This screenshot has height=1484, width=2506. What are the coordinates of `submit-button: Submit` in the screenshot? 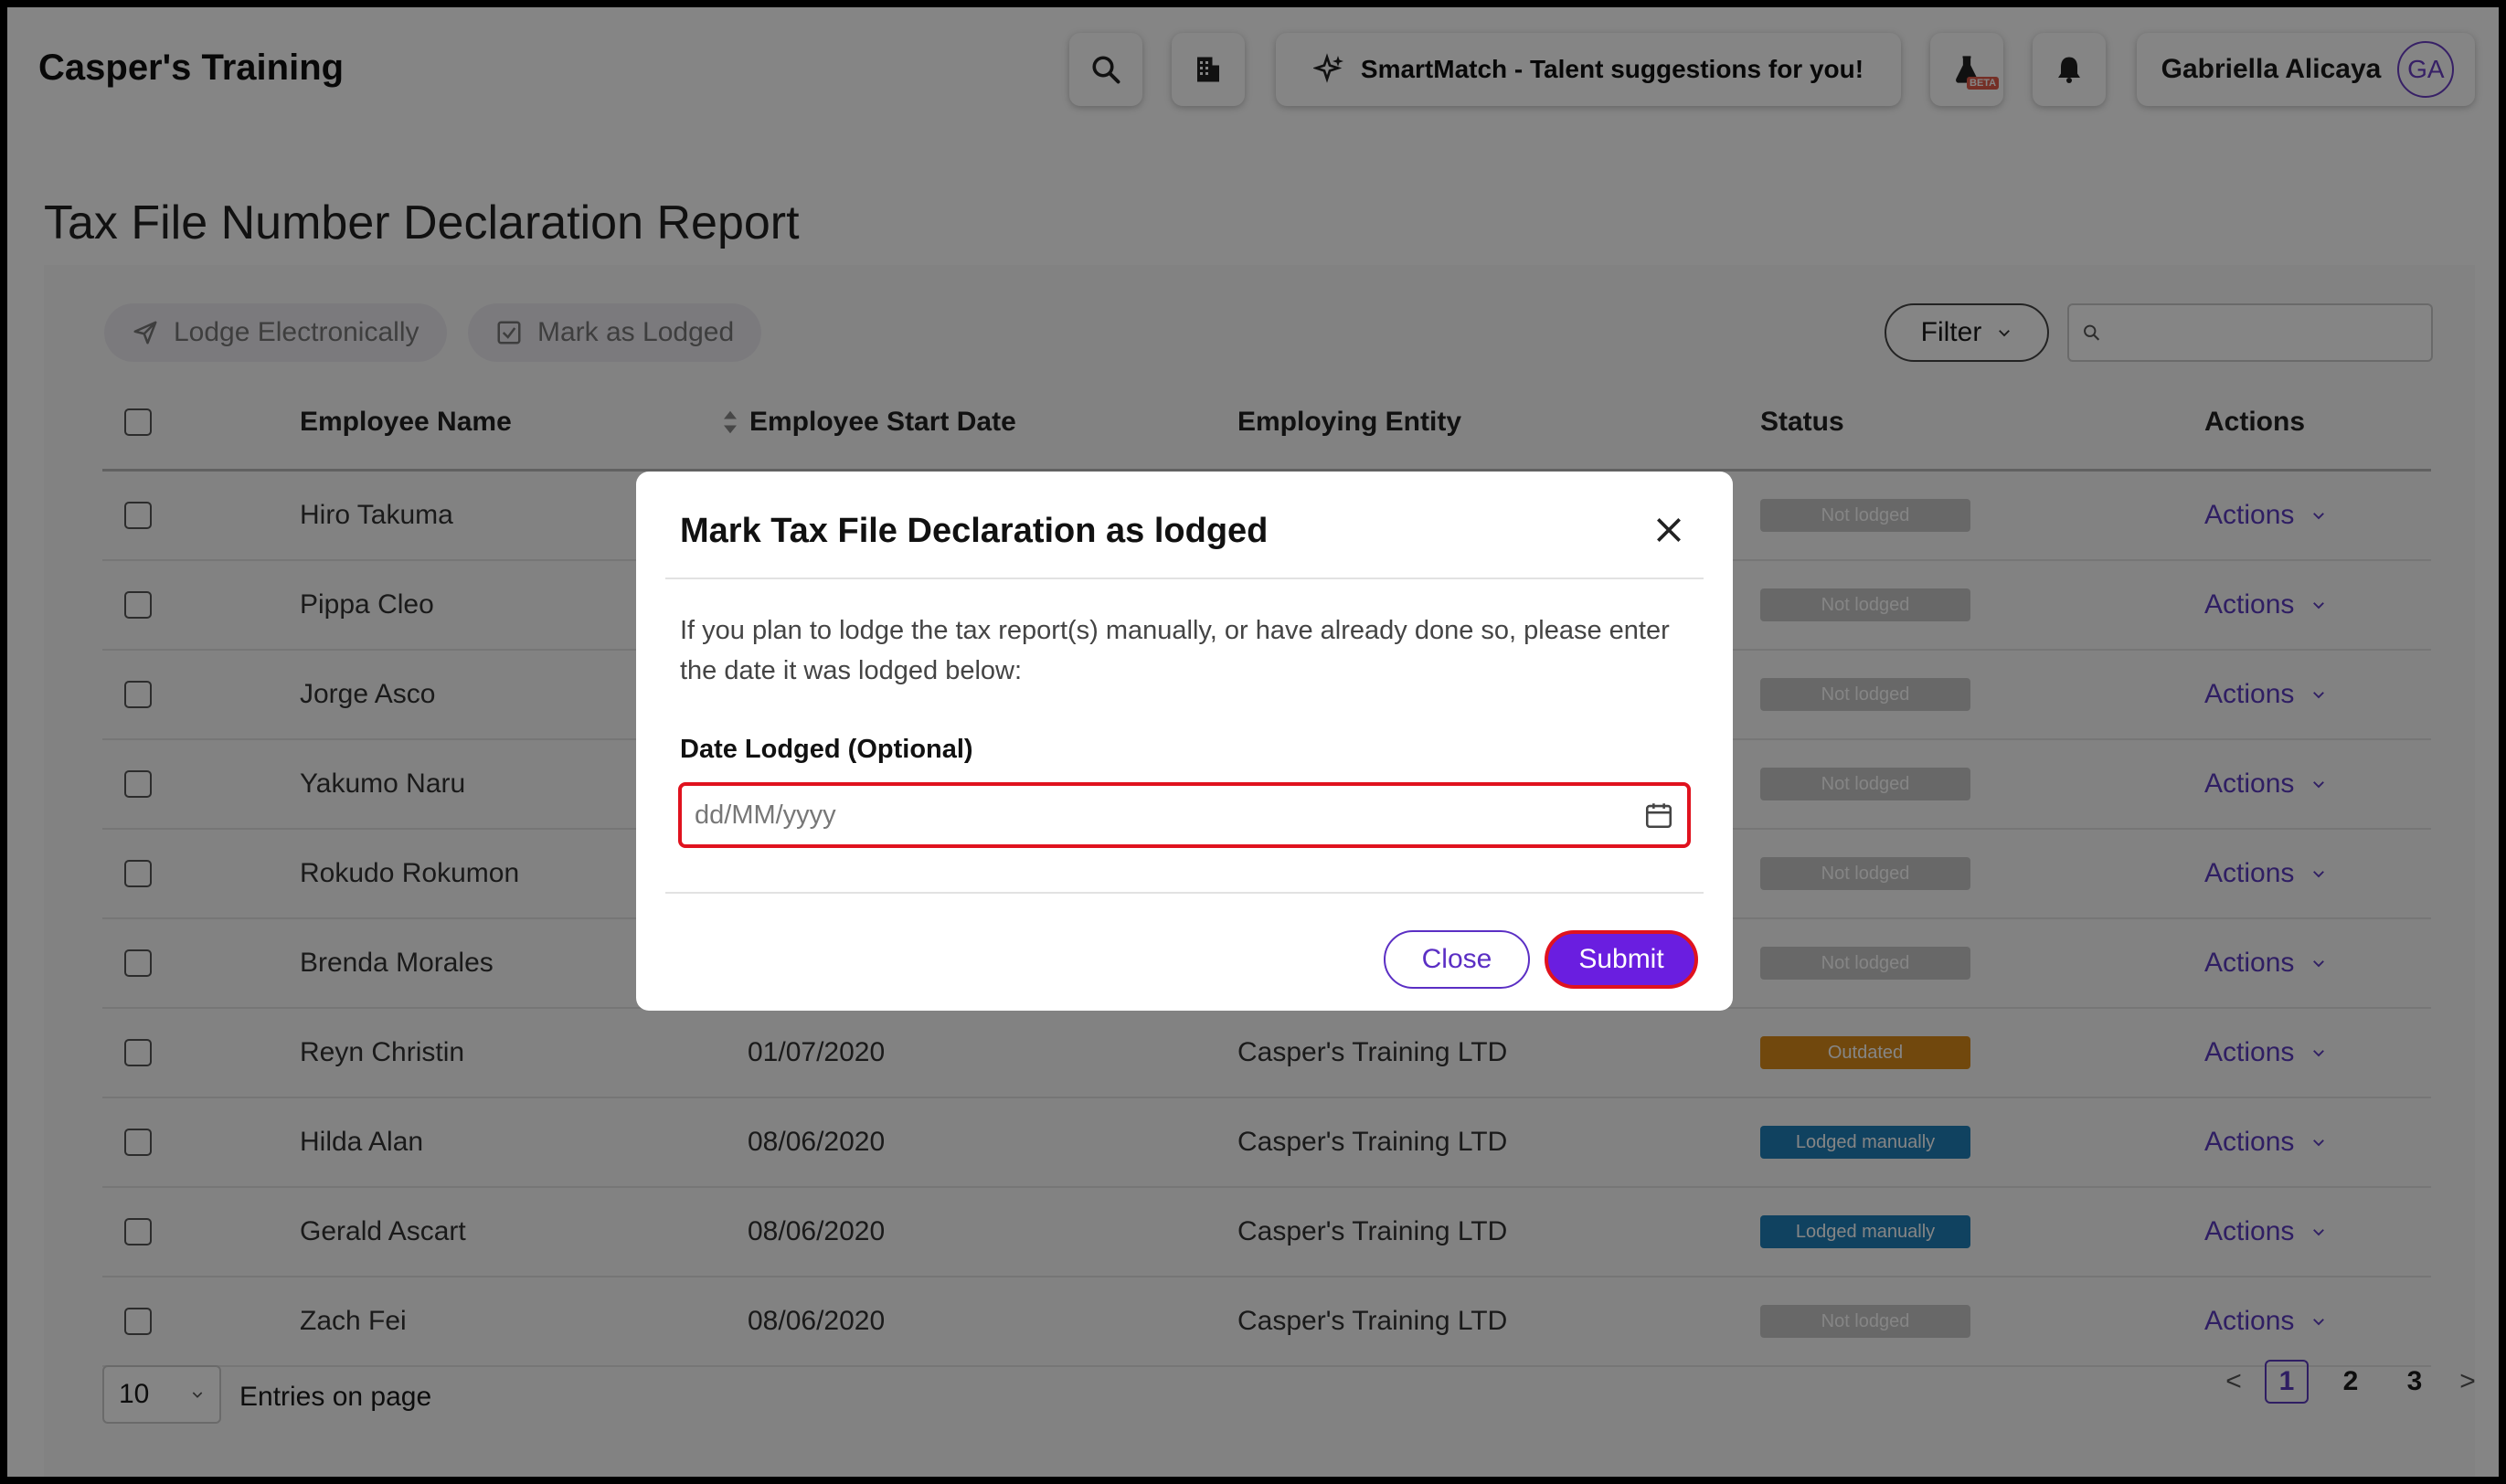 It's located at (1621, 959).